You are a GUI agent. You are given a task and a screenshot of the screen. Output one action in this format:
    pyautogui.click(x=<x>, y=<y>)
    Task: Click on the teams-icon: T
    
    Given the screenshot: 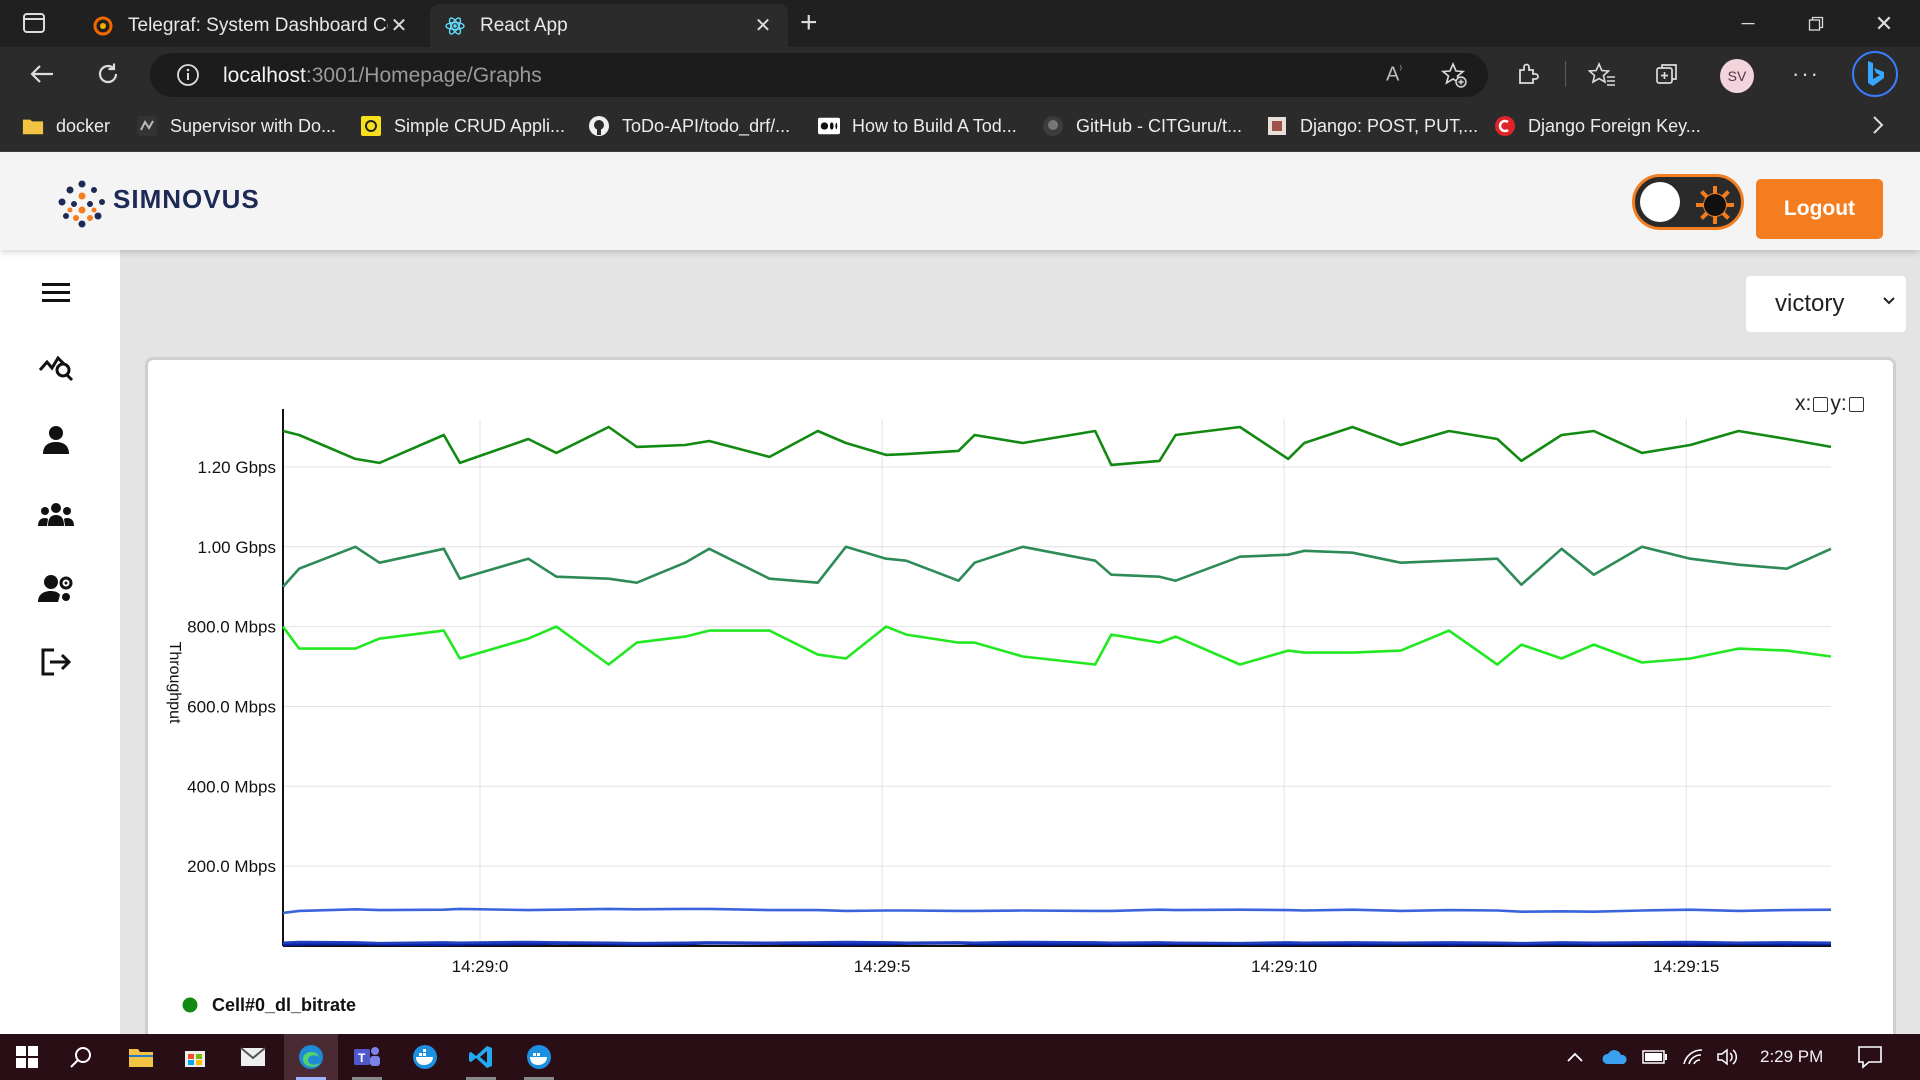 What is the action you would take?
    pyautogui.click(x=367, y=1057)
    